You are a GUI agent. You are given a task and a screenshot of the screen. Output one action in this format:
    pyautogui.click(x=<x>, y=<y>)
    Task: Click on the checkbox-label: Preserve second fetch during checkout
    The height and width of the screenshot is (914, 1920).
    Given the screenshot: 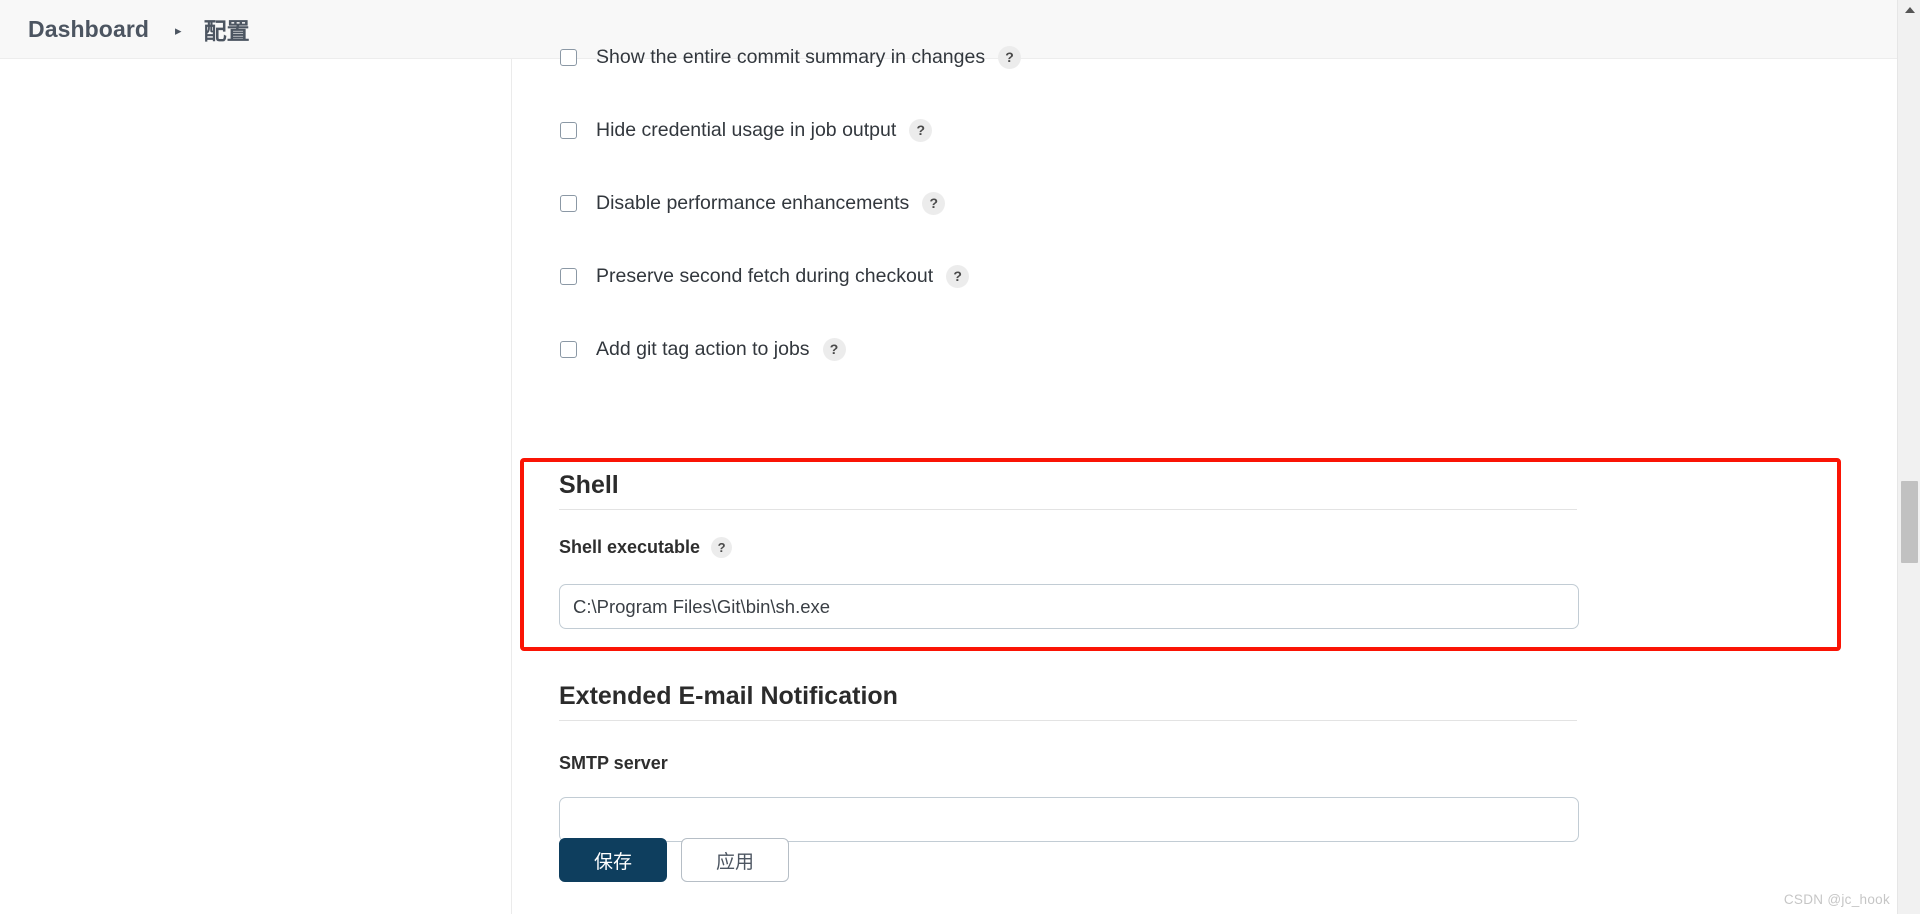 What is the action you would take?
    pyautogui.click(x=765, y=275)
    